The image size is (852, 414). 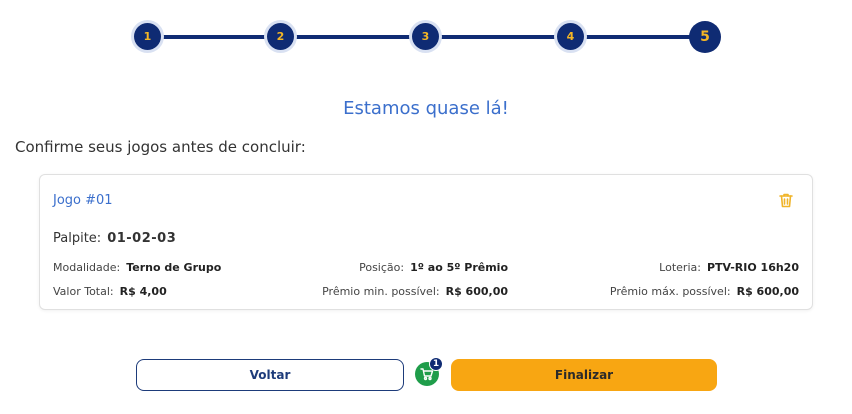 I want to click on page-subheading: Confirme seus jogos antes de concluir:, so click(x=160, y=147).